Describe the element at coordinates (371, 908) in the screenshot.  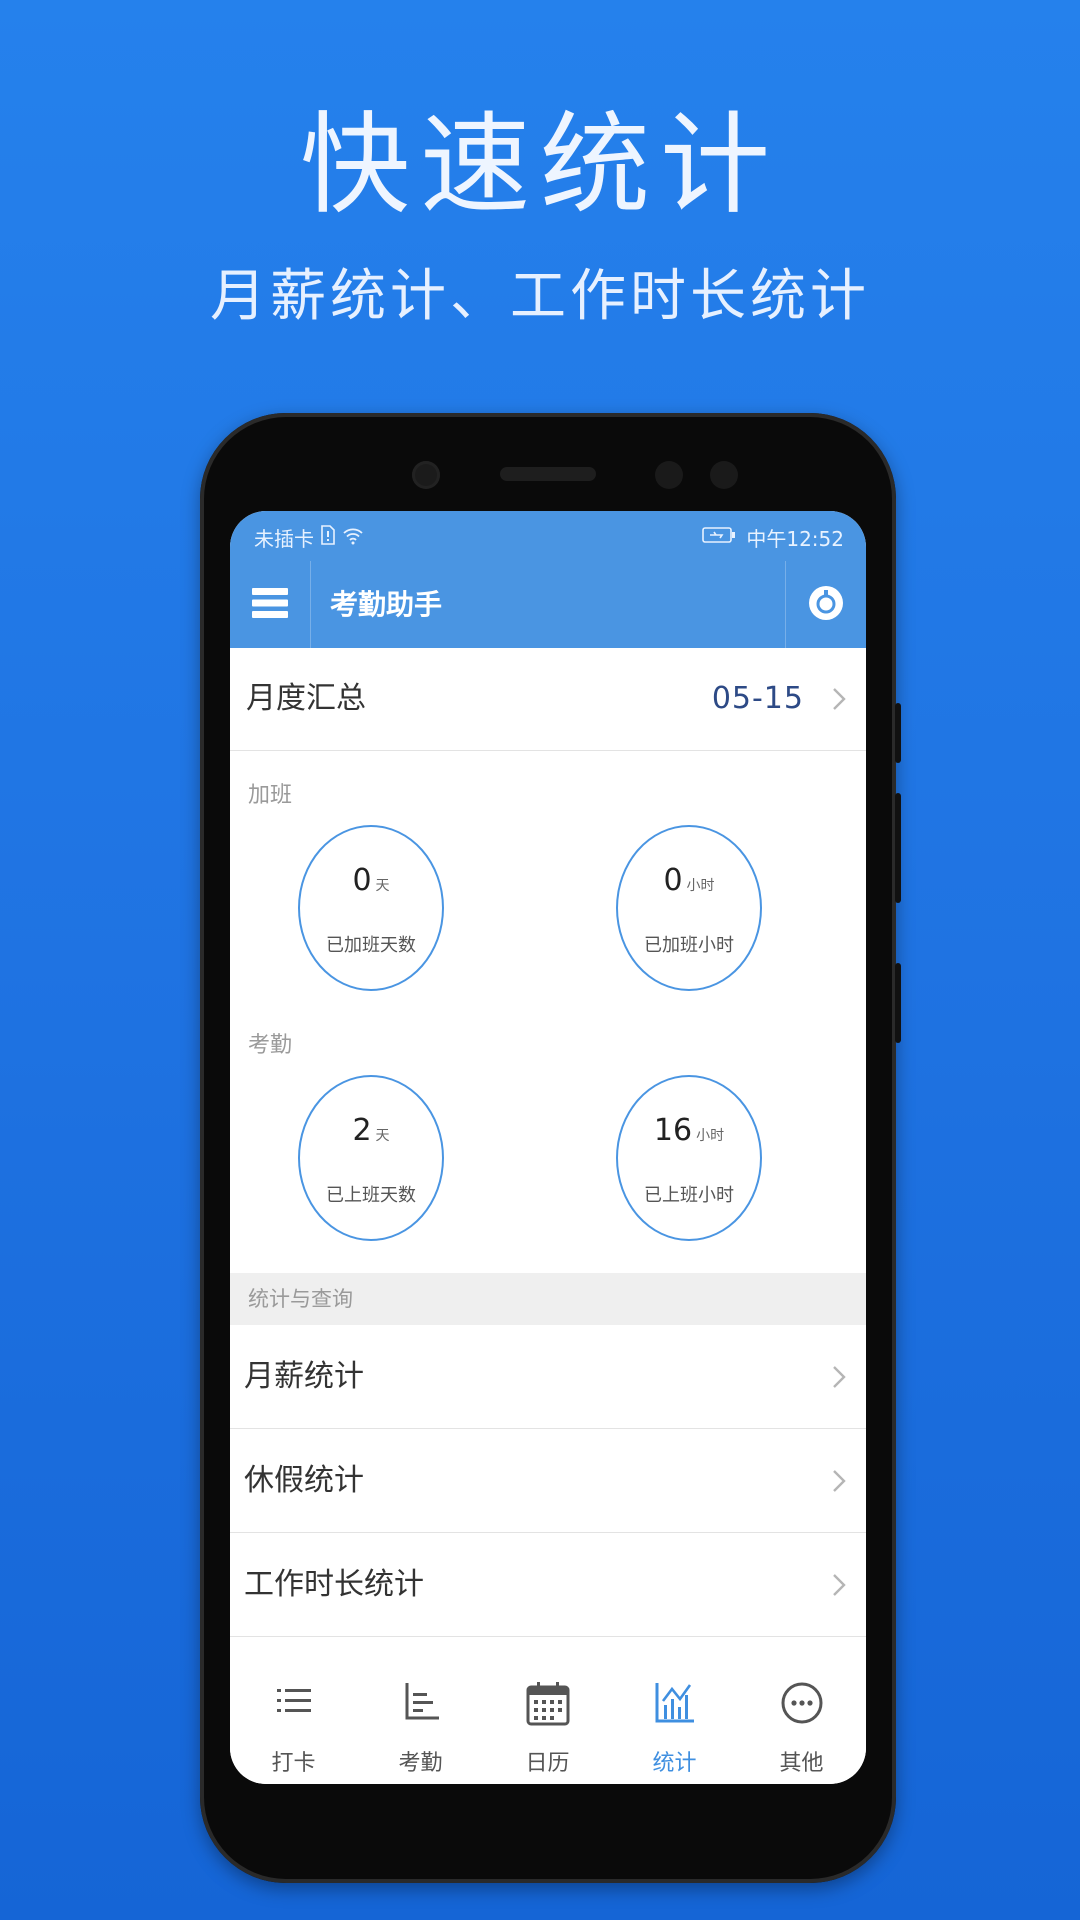
I see `overtime-days-stat: 0天 已加班天数` at that location.